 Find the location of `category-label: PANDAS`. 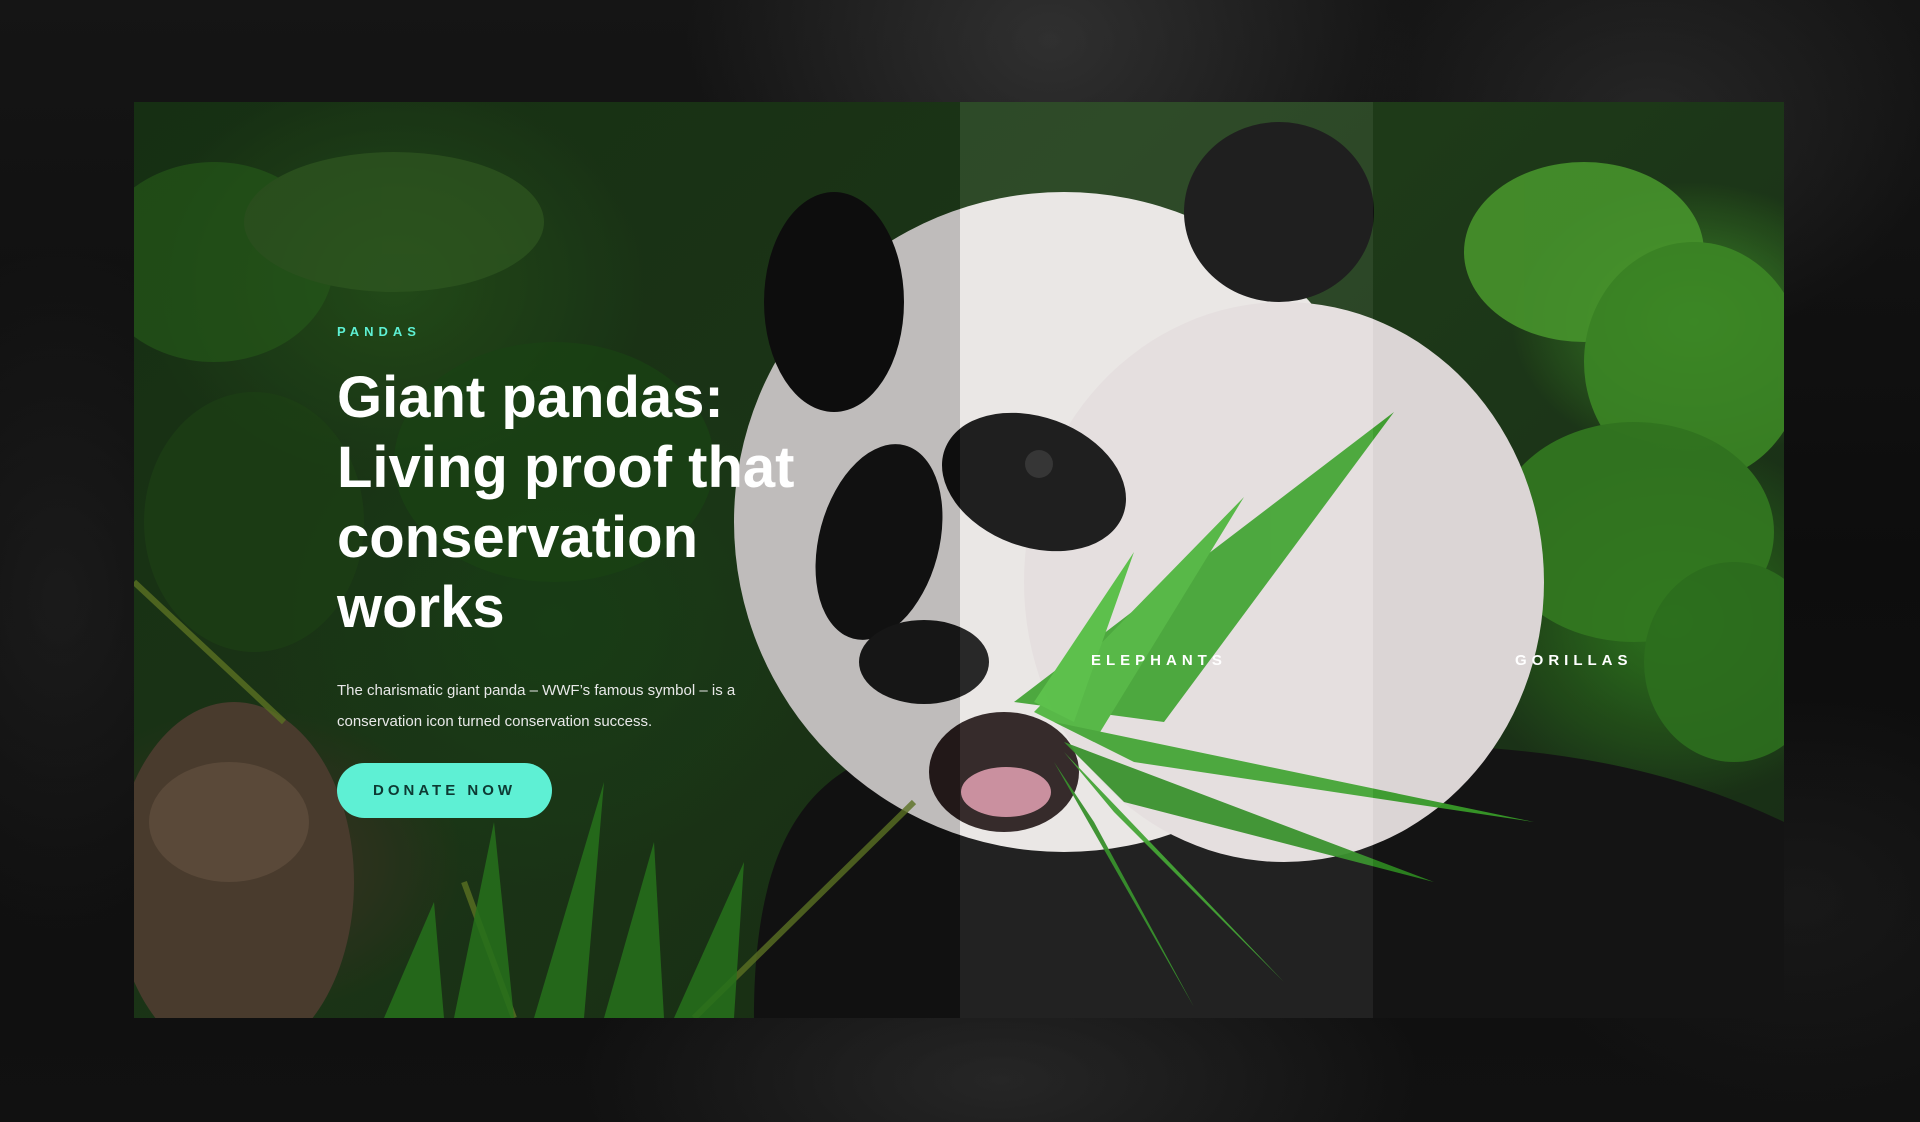

category-label: PANDAS is located at coordinates (379, 331).